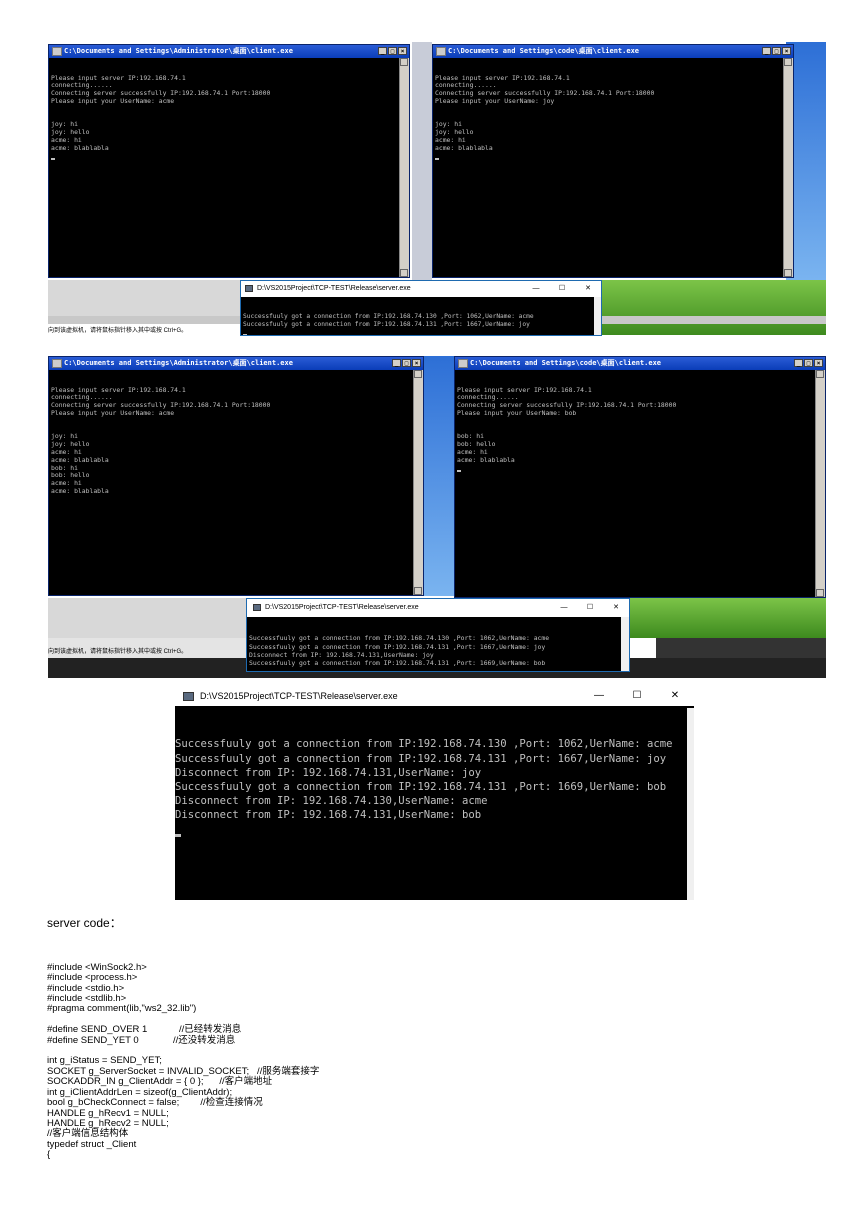  What do you see at coordinates (141, 1040) in the screenshot?
I see `text-line: #define SEND_YET 0 //还没转发消息` at bounding box center [141, 1040].